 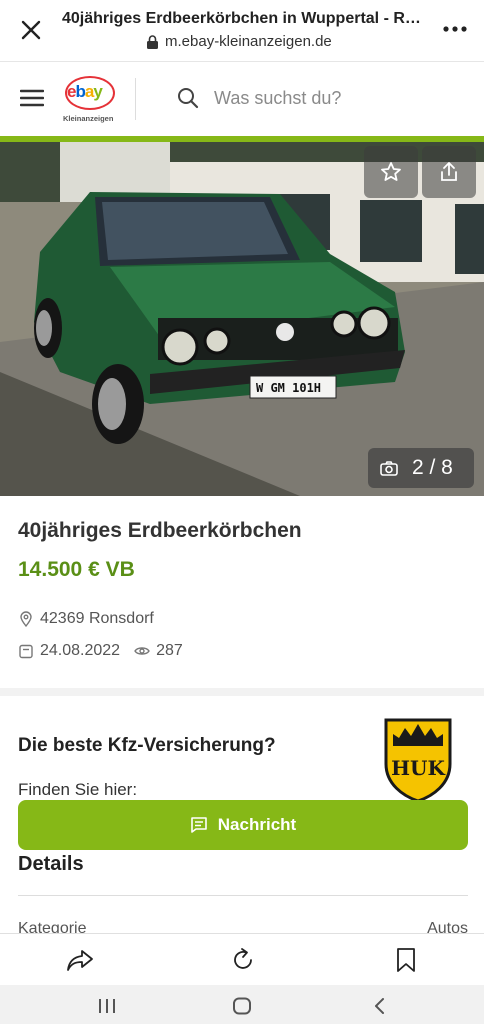 What do you see at coordinates (243, 895) in the screenshot?
I see `details-divider` at bounding box center [243, 895].